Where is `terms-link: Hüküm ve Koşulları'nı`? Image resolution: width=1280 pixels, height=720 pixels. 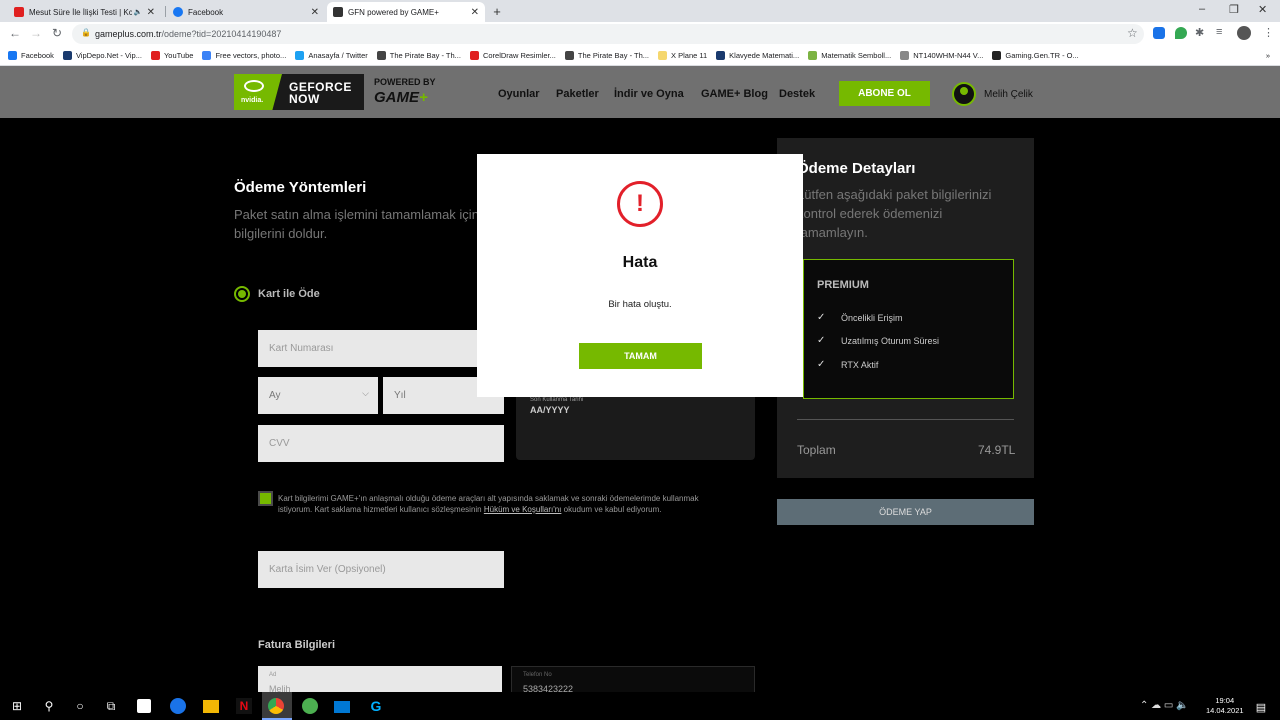 terms-link: Hüküm ve Koşulları'nı is located at coordinates (523, 509).